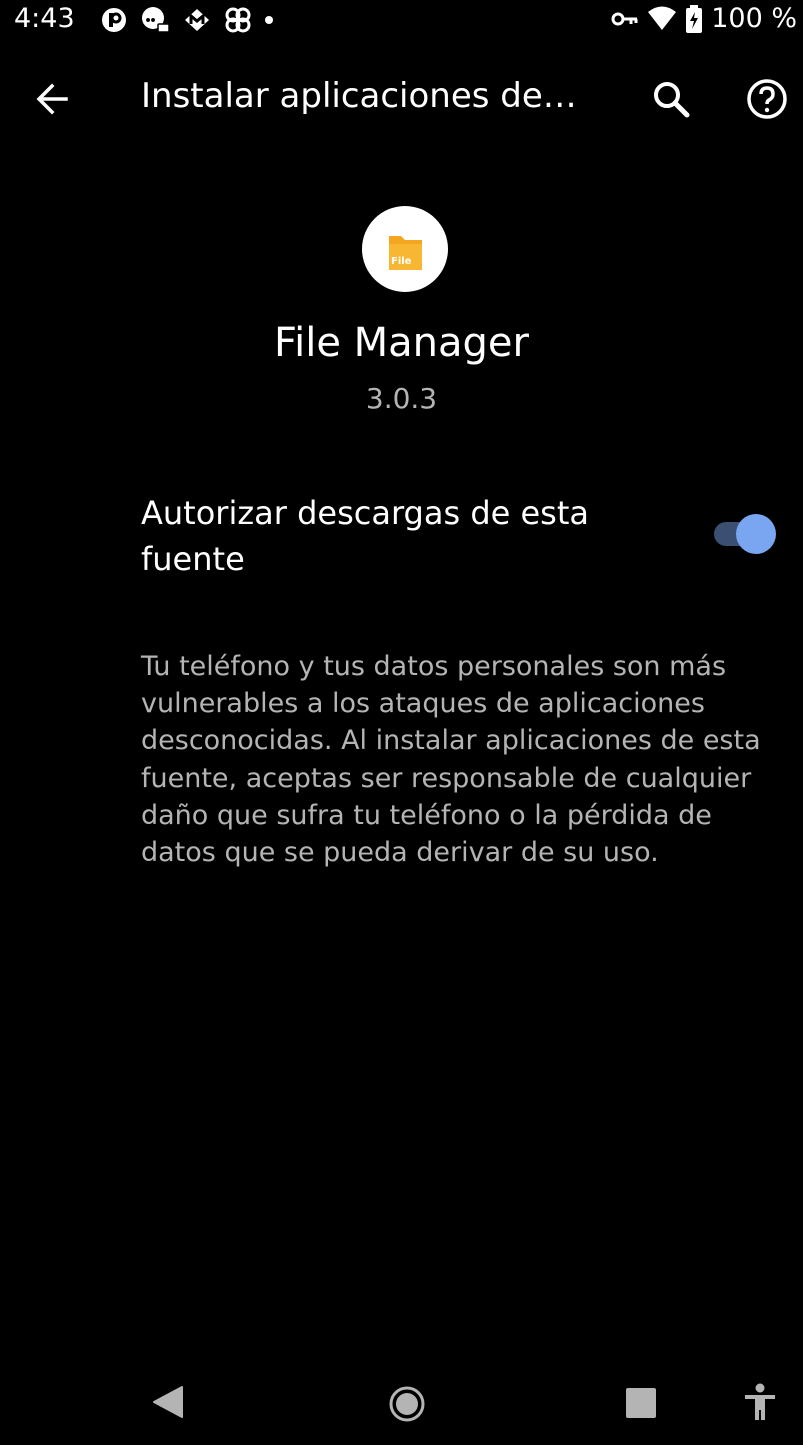 This screenshot has width=803, height=1445. I want to click on switch-thumb, so click(756, 534).